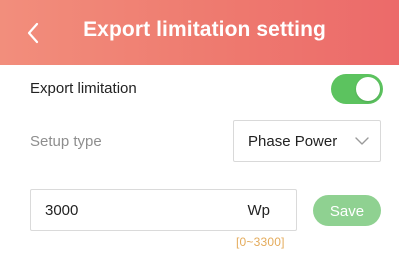  What do you see at coordinates (362, 141) in the screenshot?
I see `chevron-down-icon` at bounding box center [362, 141].